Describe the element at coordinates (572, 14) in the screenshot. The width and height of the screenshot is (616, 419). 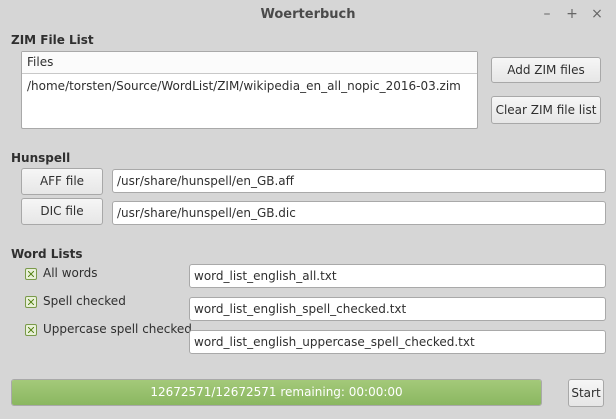
I see `maximize-icon: +` at that location.